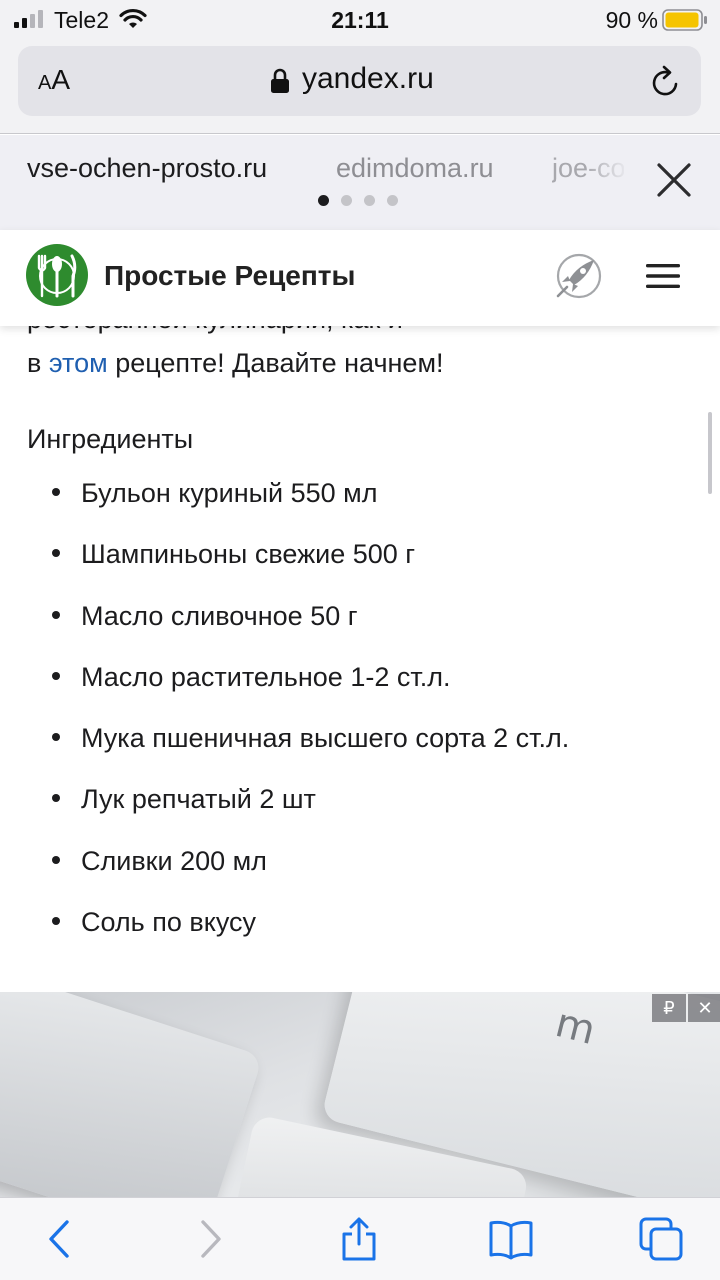 This screenshot has height=1280, width=720. What do you see at coordinates (78, 363) in the screenshot?
I see `recipe-link: этом` at bounding box center [78, 363].